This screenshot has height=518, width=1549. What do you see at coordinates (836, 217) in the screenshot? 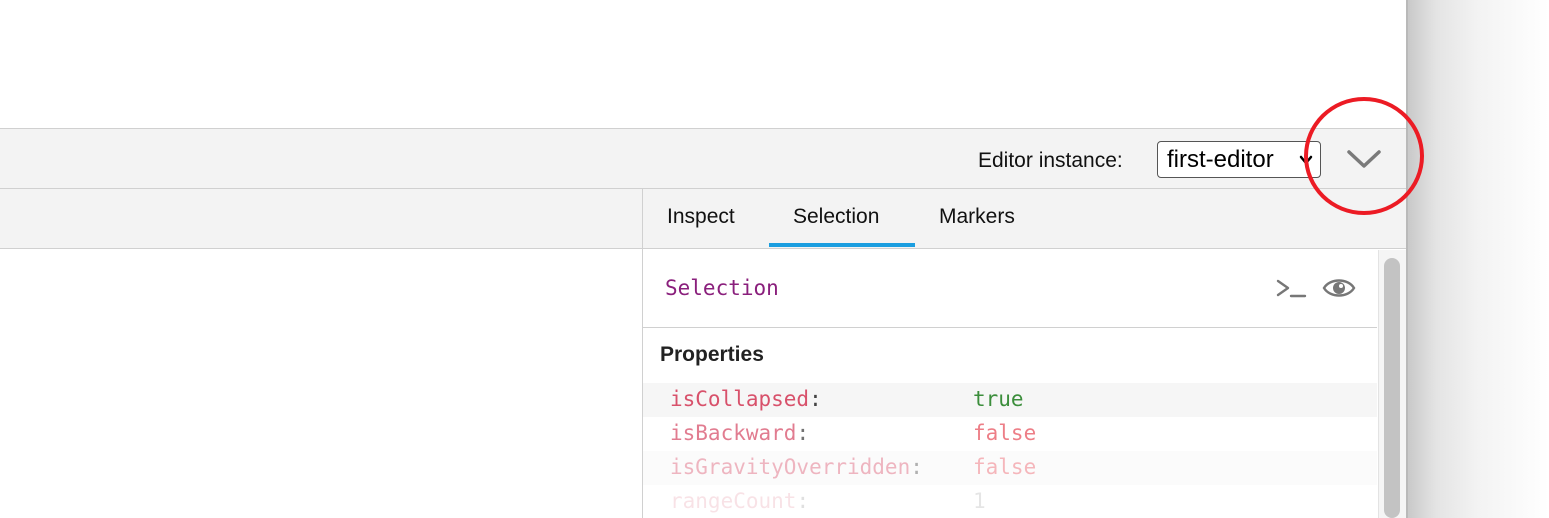
I see `tab-selection: Selection` at bounding box center [836, 217].